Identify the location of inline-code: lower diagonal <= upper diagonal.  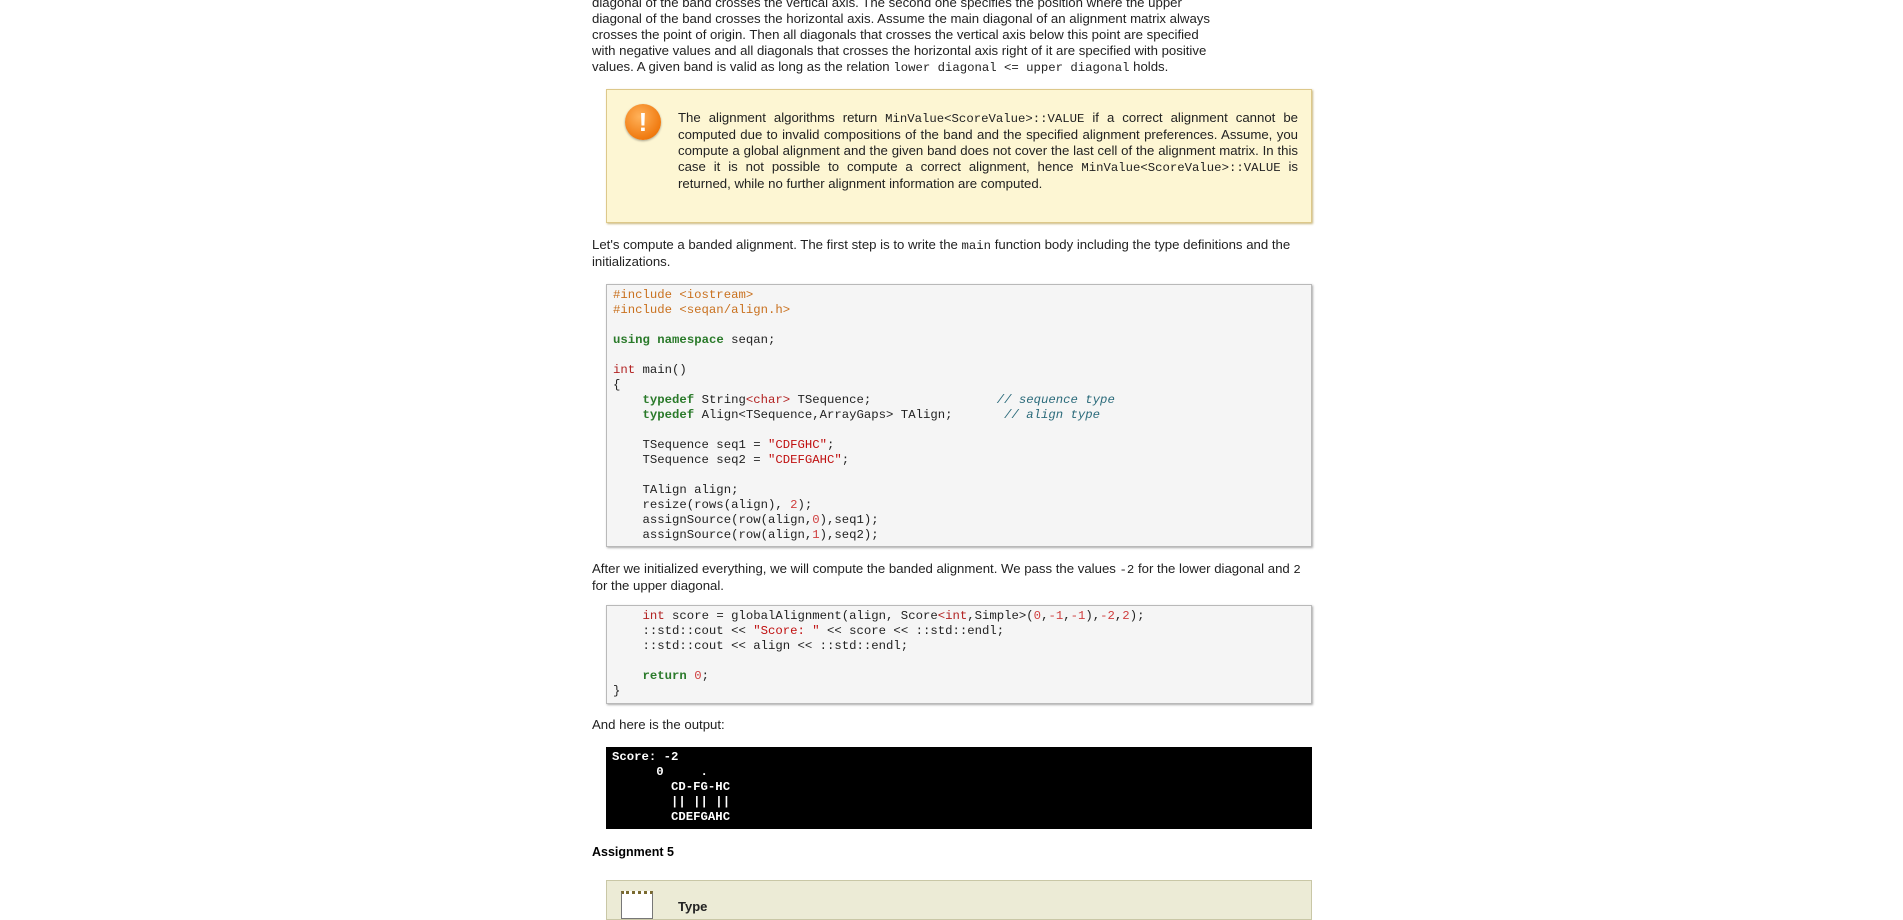
(1011, 68).